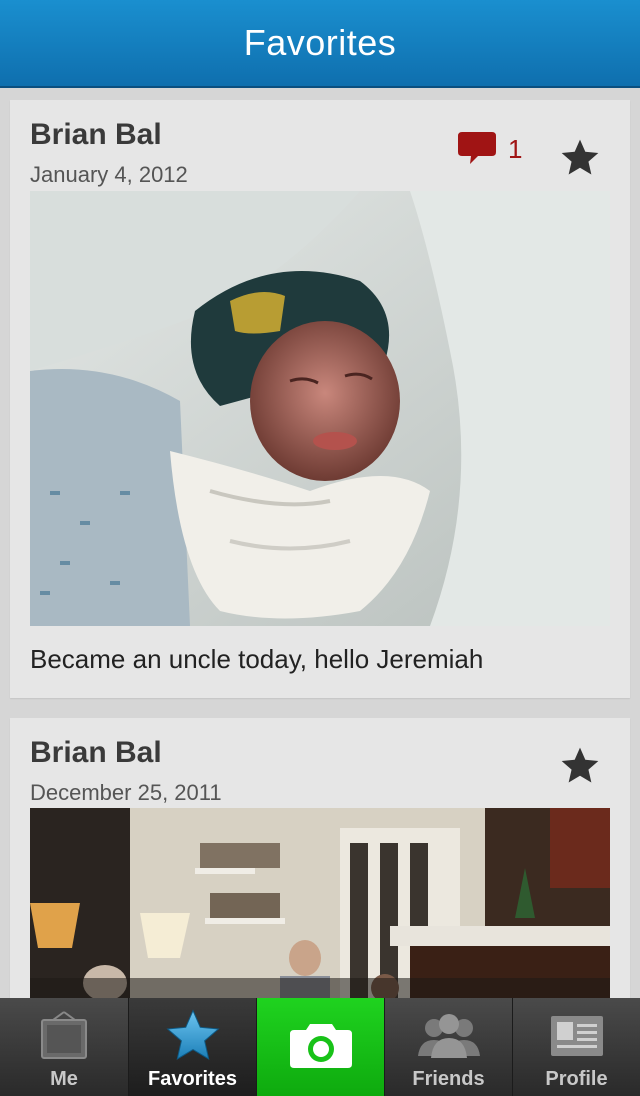 The height and width of the screenshot is (1096, 640). What do you see at coordinates (257, 659) in the screenshot?
I see `post-caption: Became an uncle today, hello Jeremiah` at bounding box center [257, 659].